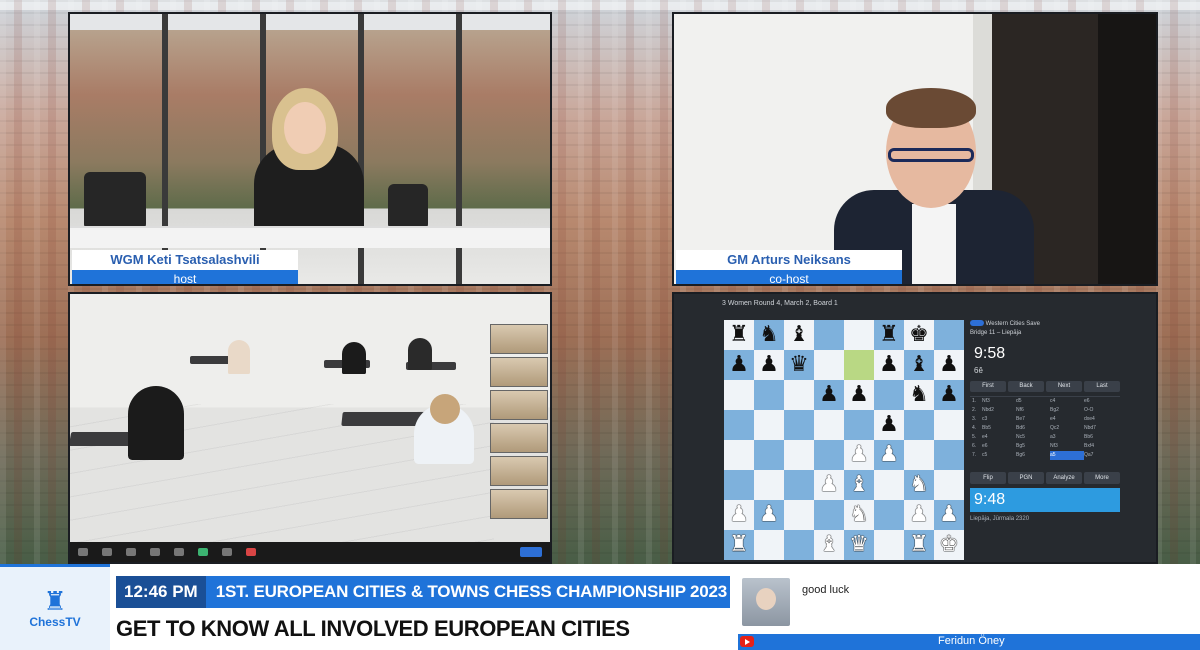 Image resolution: width=1200 pixels, height=650 pixels. What do you see at coordinates (1067, 437) in the screenshot?
I see `move-cell: a3` at bounding box center [1067, 437].